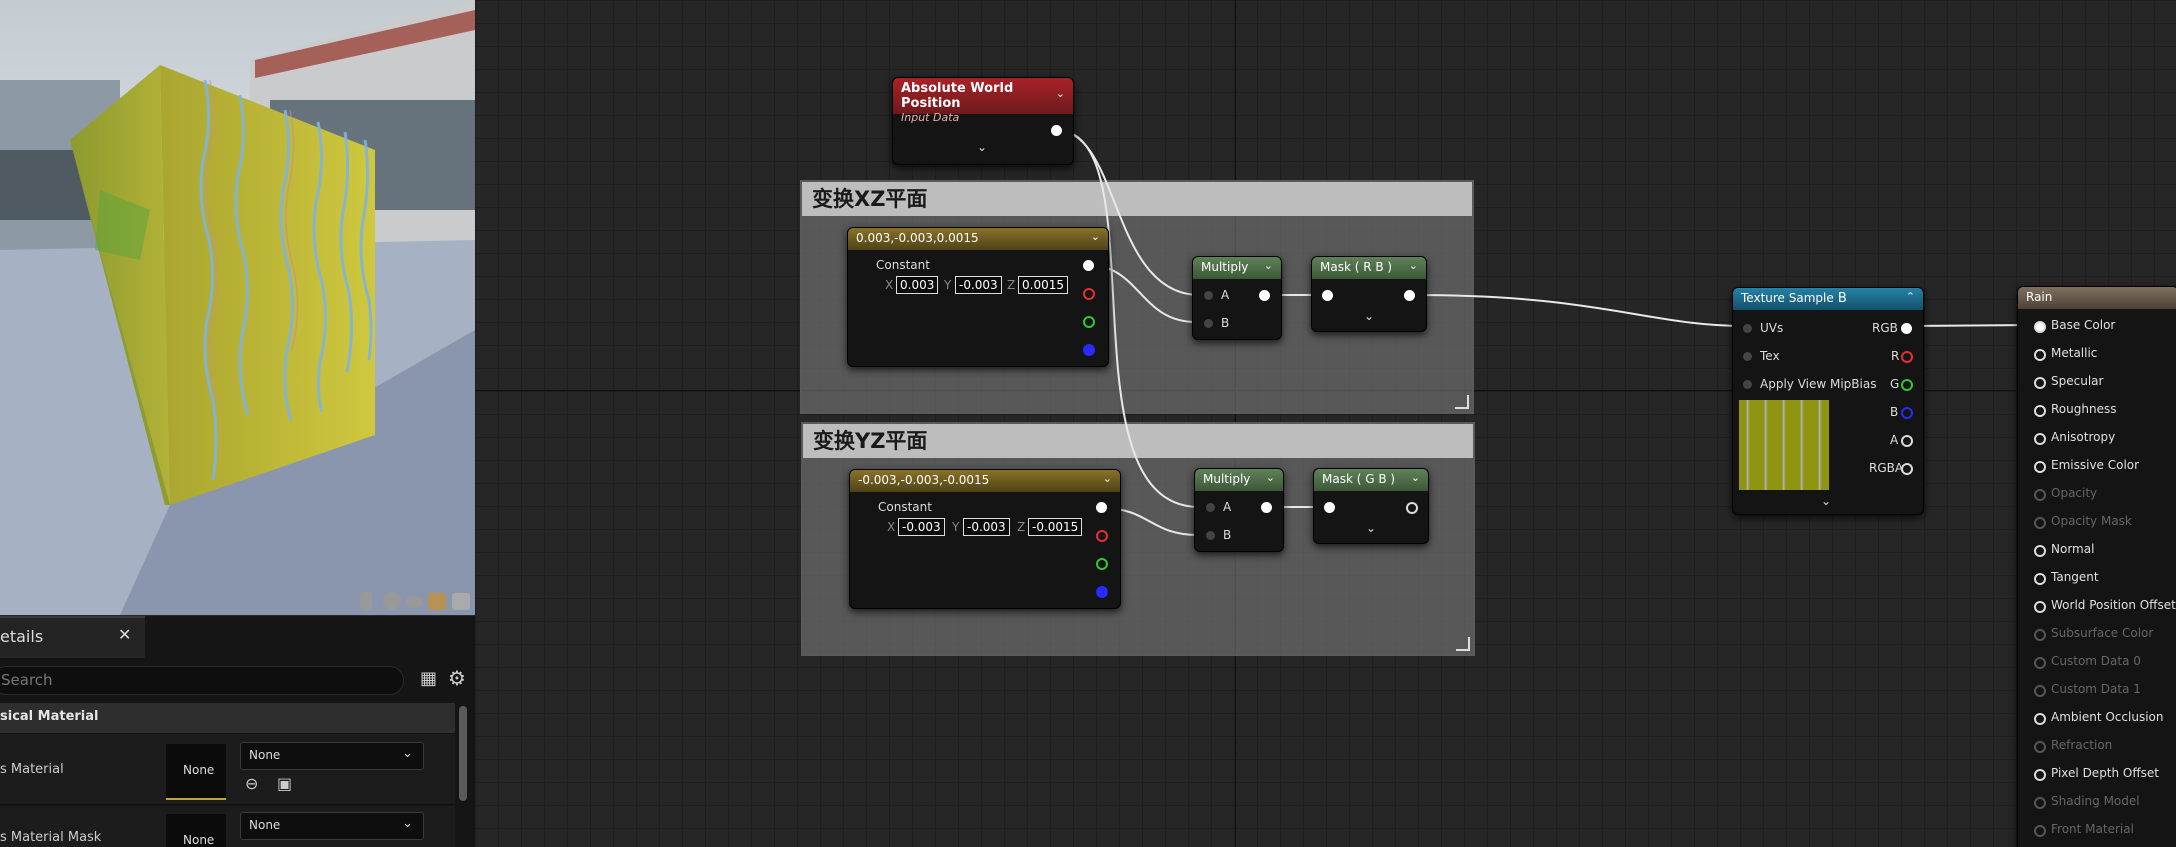 The image size is (2176, 847). What do you see at coordinates (1907, 469) in the screenshot?
I see `output-pin-rgba` at bounding box center [1907, 469].